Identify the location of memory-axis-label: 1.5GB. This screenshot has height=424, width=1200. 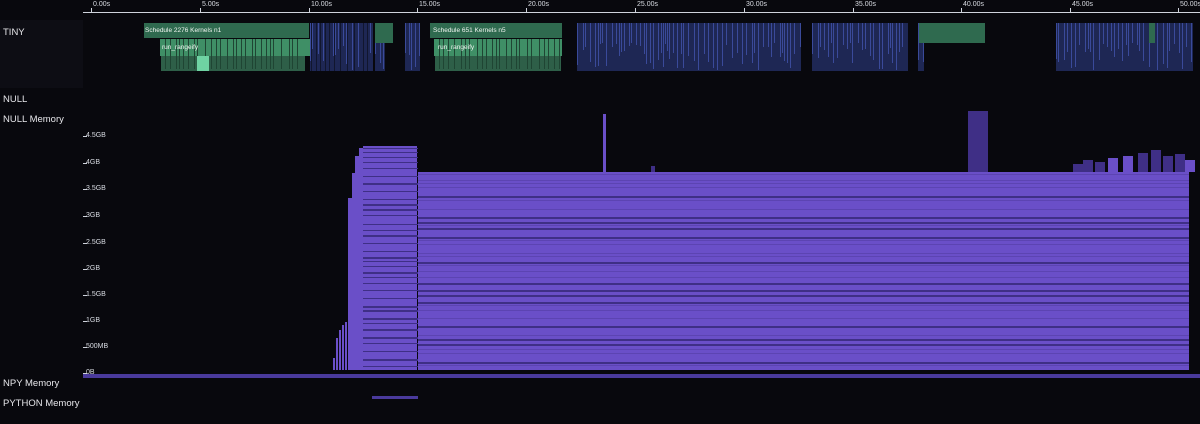
(96, 294).